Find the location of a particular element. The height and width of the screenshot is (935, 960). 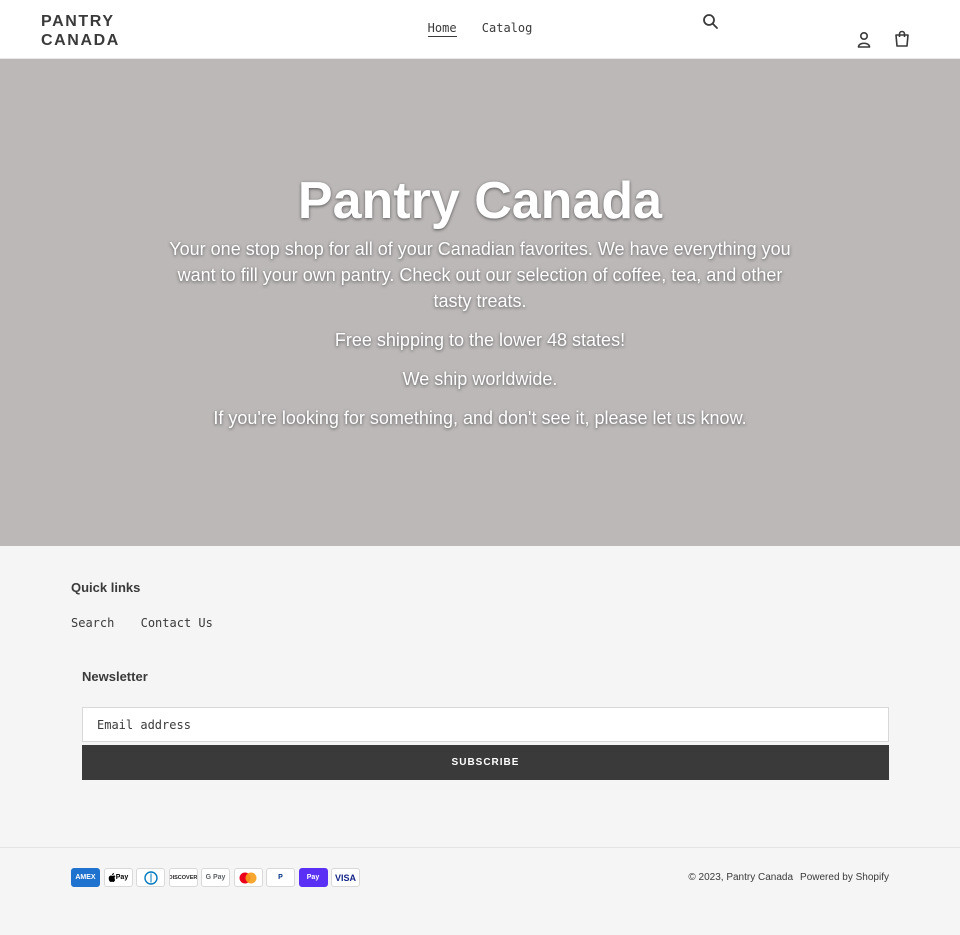

google-pay-icon: G Pay is located at coordinates (215, 877).